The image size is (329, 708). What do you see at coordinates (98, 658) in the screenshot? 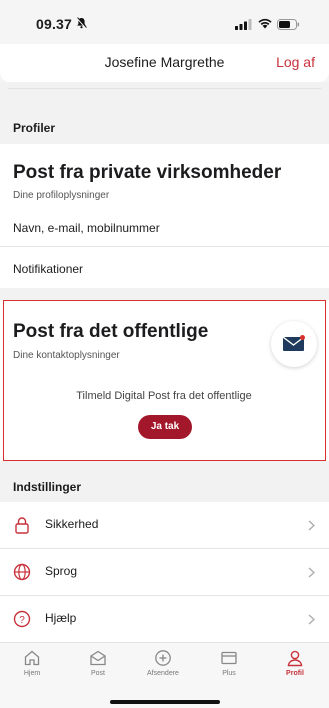
I see `mail-icon` at bounding box center [98, 658].